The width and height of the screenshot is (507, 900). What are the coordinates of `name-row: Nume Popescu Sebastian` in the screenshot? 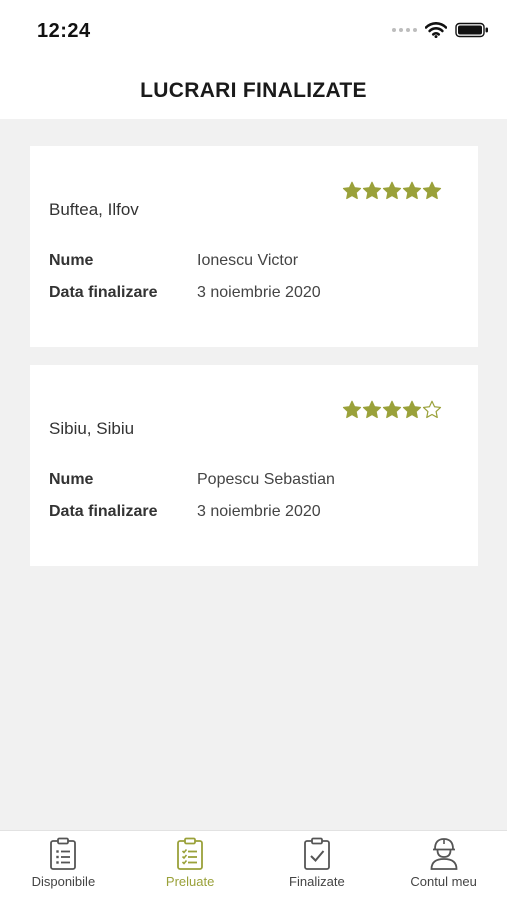 It's located at (192, 480).